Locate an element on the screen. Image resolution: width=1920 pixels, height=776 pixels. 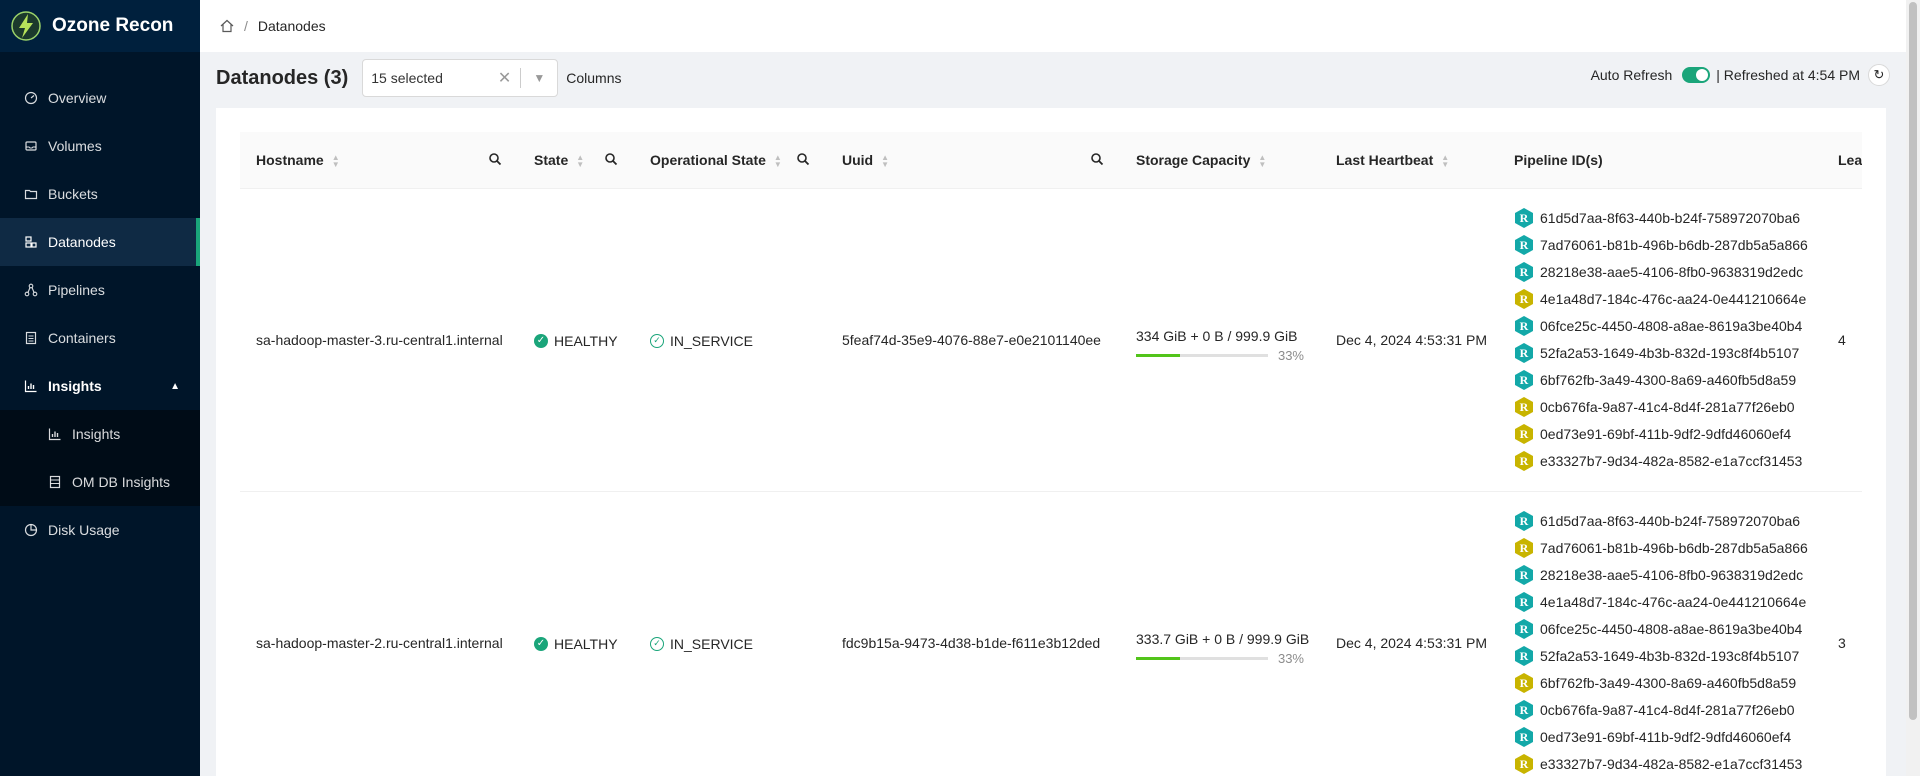
col-leader-count-label: Leader Count is located at coordinates (1850, 159).